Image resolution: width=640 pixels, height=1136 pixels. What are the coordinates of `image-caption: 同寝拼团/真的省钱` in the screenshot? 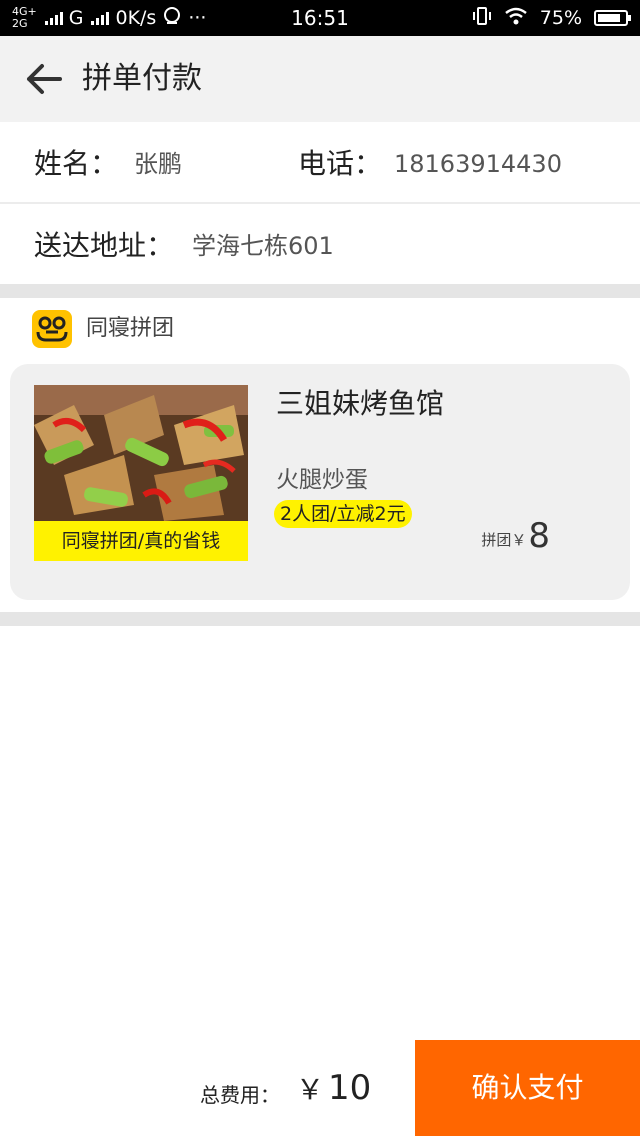 It's located at (141, 541).